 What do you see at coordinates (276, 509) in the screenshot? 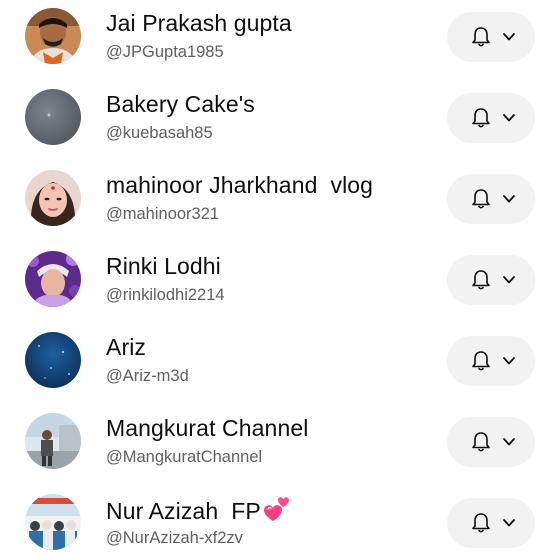
I see `revolving-hearts-emoji` at bounding box center [276, 509].